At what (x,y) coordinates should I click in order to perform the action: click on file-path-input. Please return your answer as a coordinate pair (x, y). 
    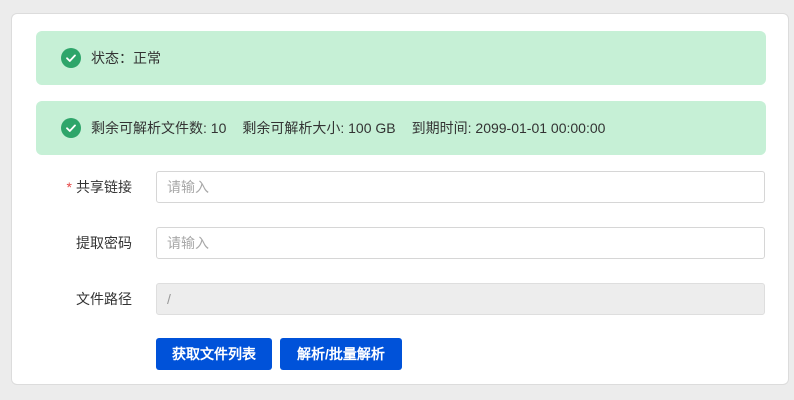
    Looking at the image, I should click on (460, 299).